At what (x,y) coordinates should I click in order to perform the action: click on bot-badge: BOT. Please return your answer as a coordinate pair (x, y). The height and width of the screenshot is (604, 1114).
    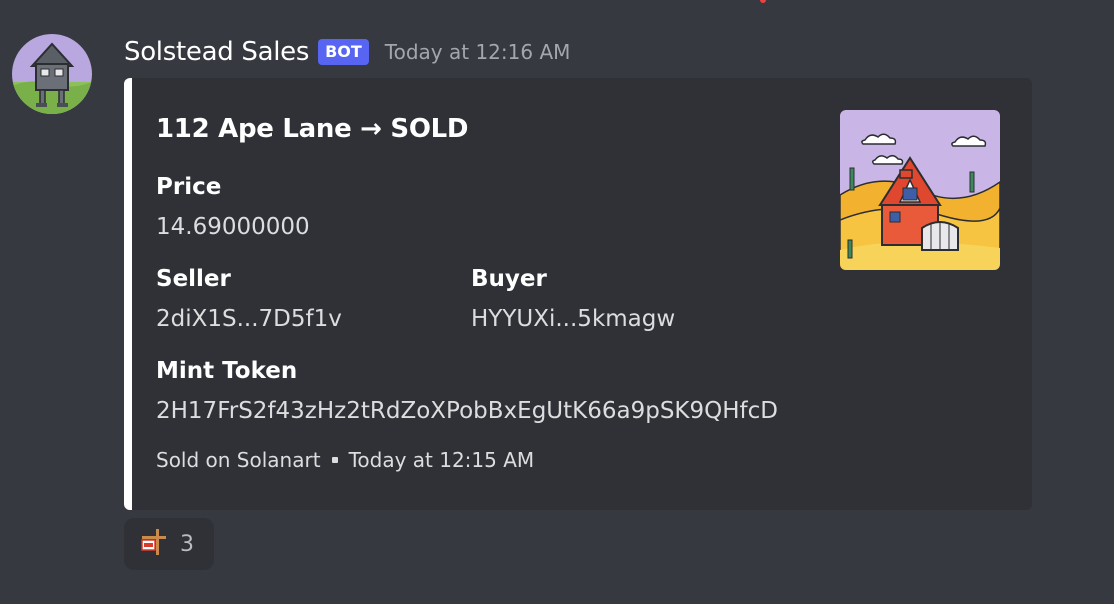
    Looking at the image, I should click on (343, 52).